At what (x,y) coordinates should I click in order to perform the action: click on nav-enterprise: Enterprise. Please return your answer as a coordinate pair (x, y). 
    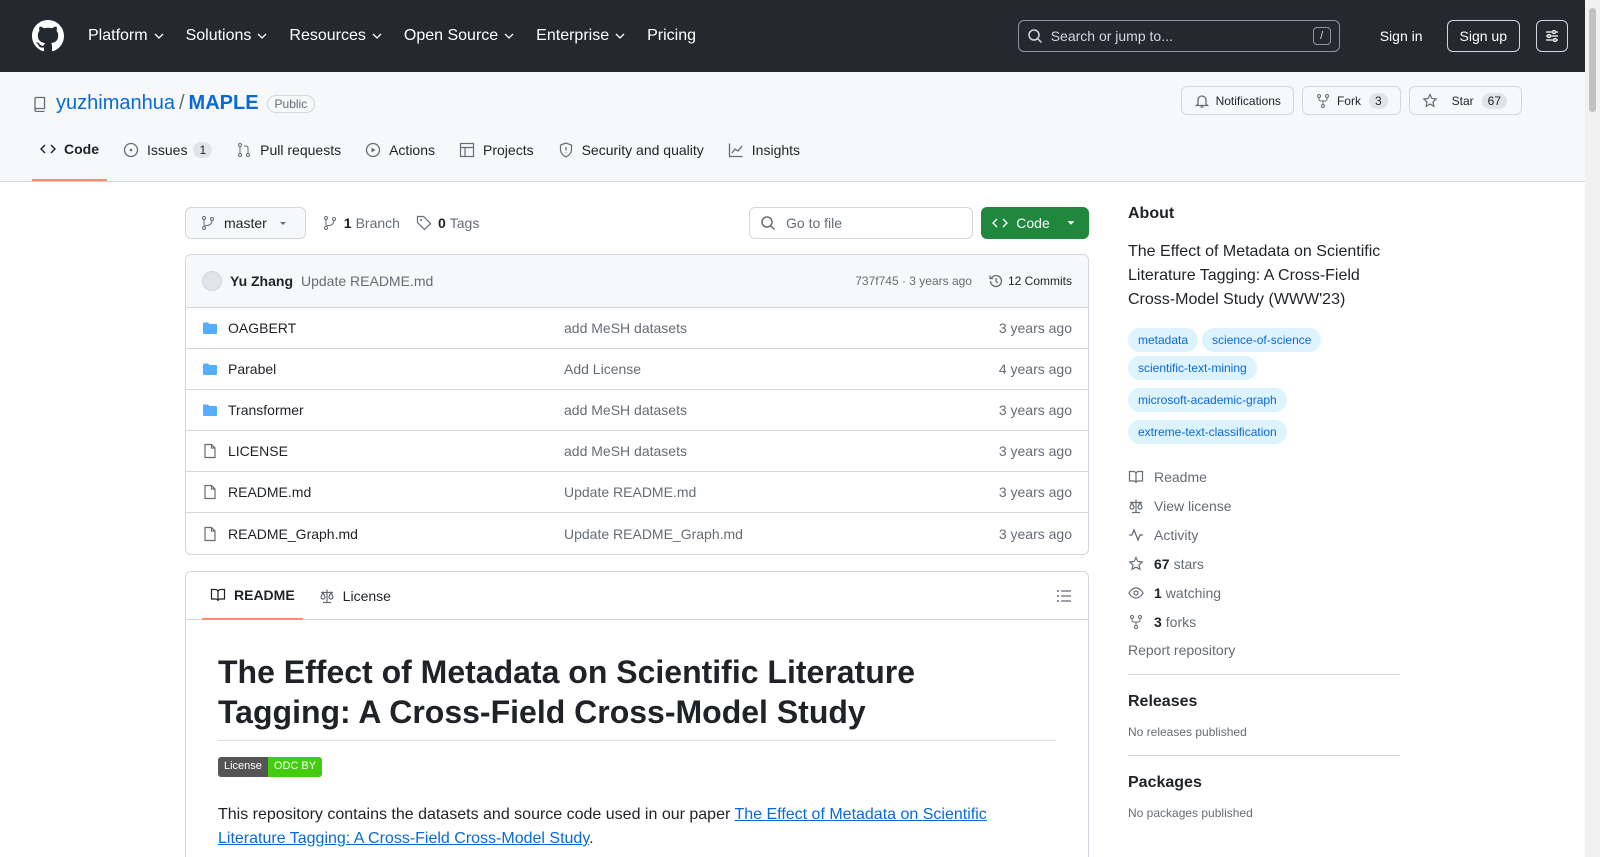
    Looking at the image, I should click on (586, 36).